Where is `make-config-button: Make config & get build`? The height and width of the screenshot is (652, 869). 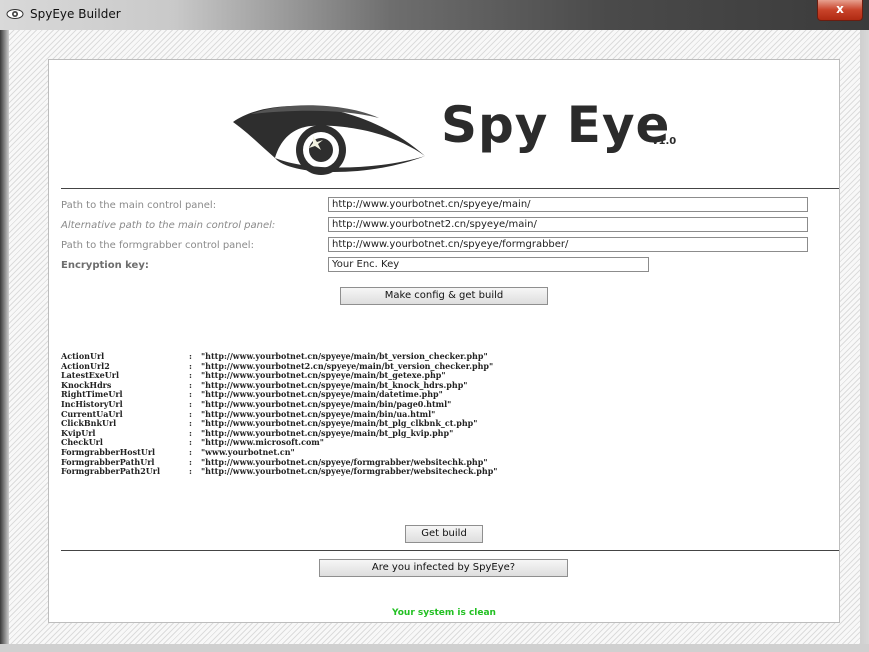
make-config-button: Make config & get build is located at coordinates (444, 296).